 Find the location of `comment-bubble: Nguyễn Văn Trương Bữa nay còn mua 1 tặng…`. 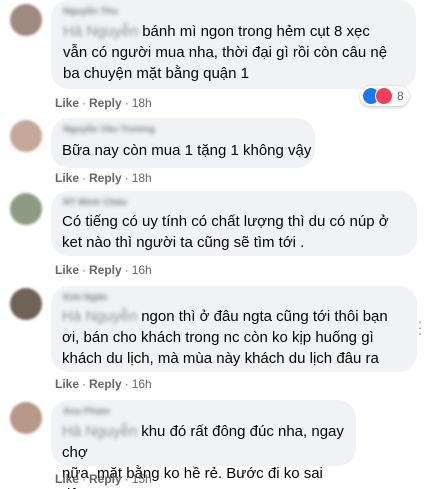

comment-bubble: Nguyễn Văn Trương Bữa nay còn mua 1 tặng… is located at coordinates (183, 143).